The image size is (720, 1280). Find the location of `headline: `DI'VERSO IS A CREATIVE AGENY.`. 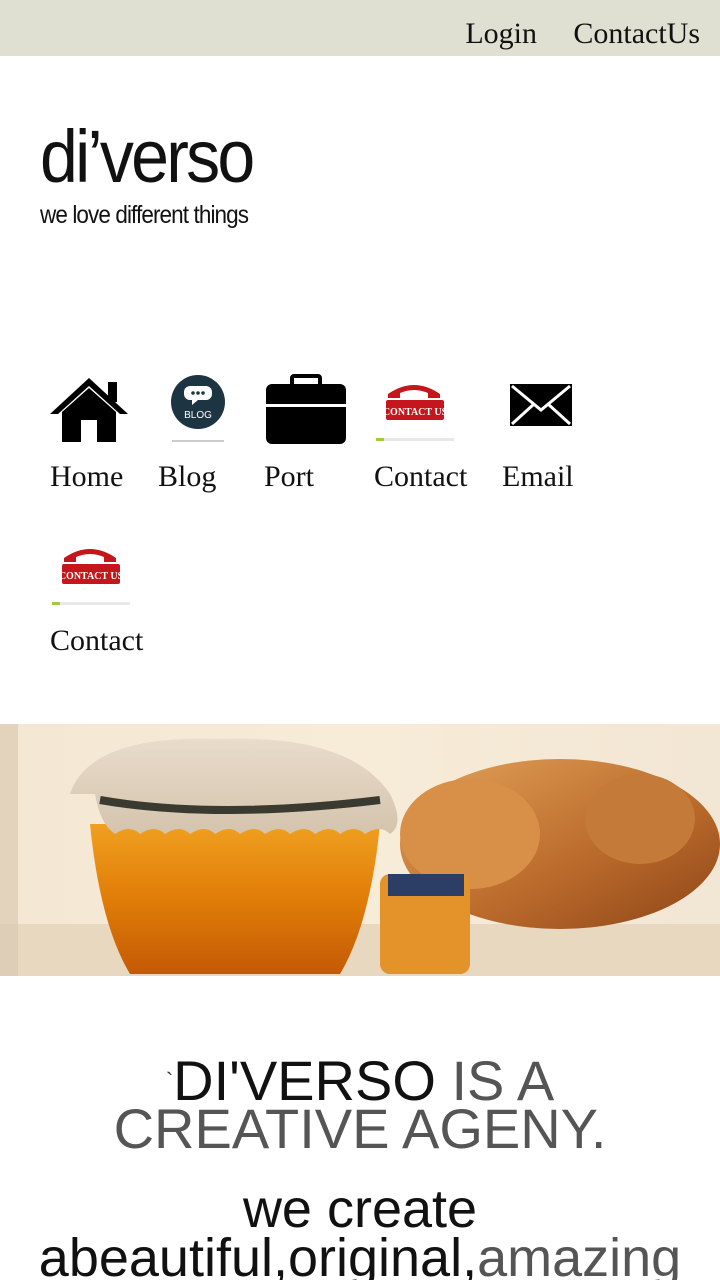

headline: `DI'VERSO IS A CREATIVE AGENY. is located at coordinates (360, 1106).